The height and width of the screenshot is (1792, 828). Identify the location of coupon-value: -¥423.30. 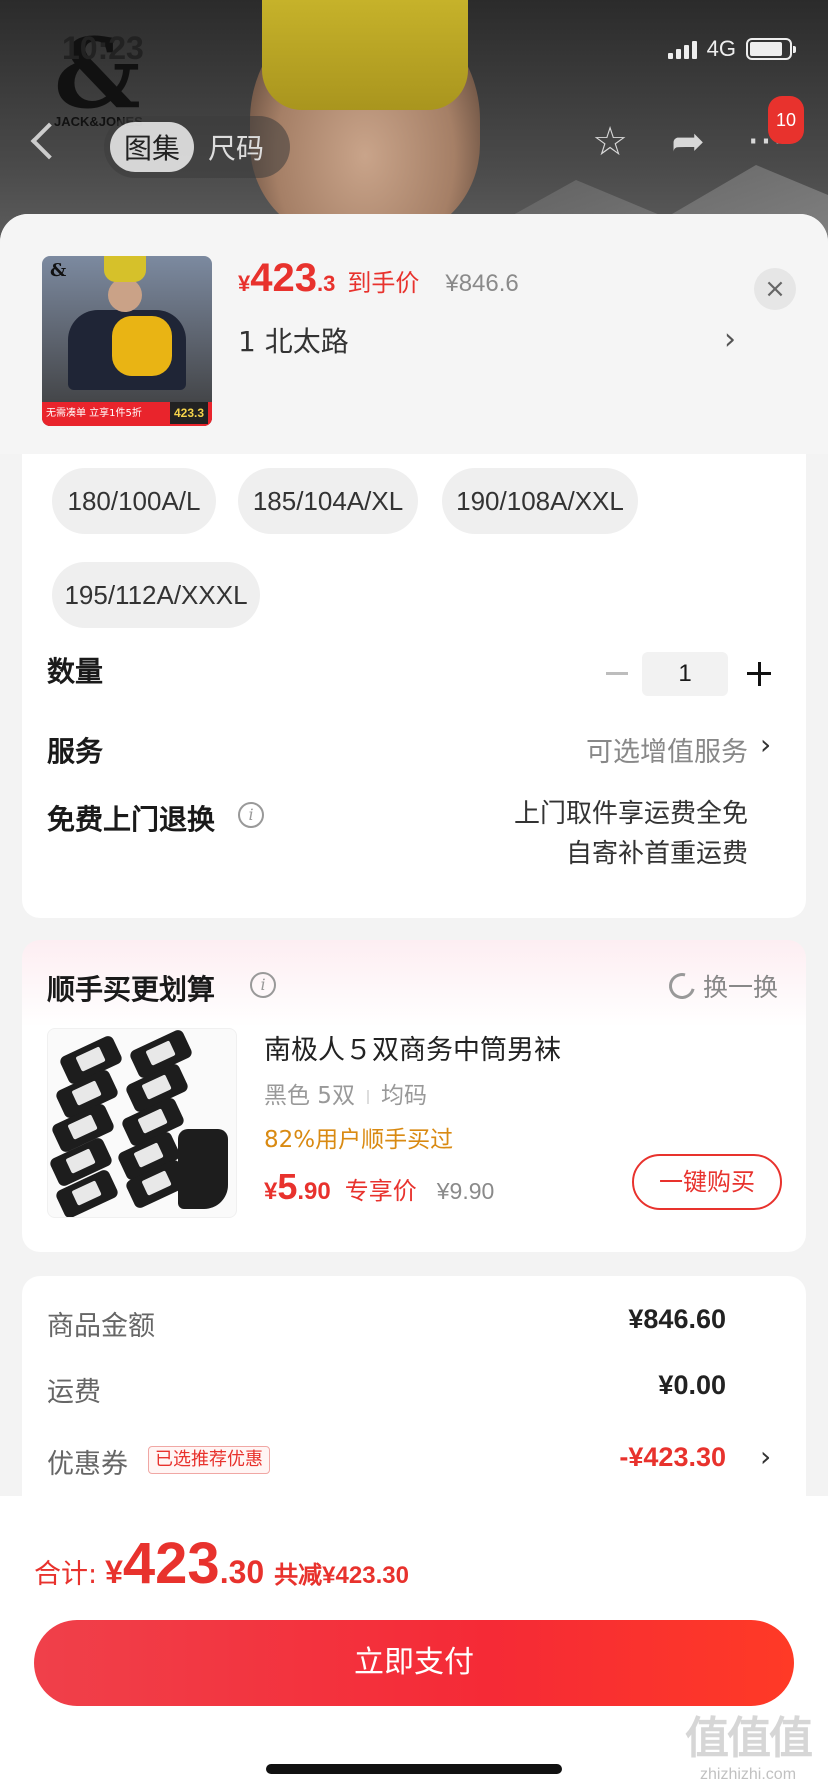
(672, 1457).